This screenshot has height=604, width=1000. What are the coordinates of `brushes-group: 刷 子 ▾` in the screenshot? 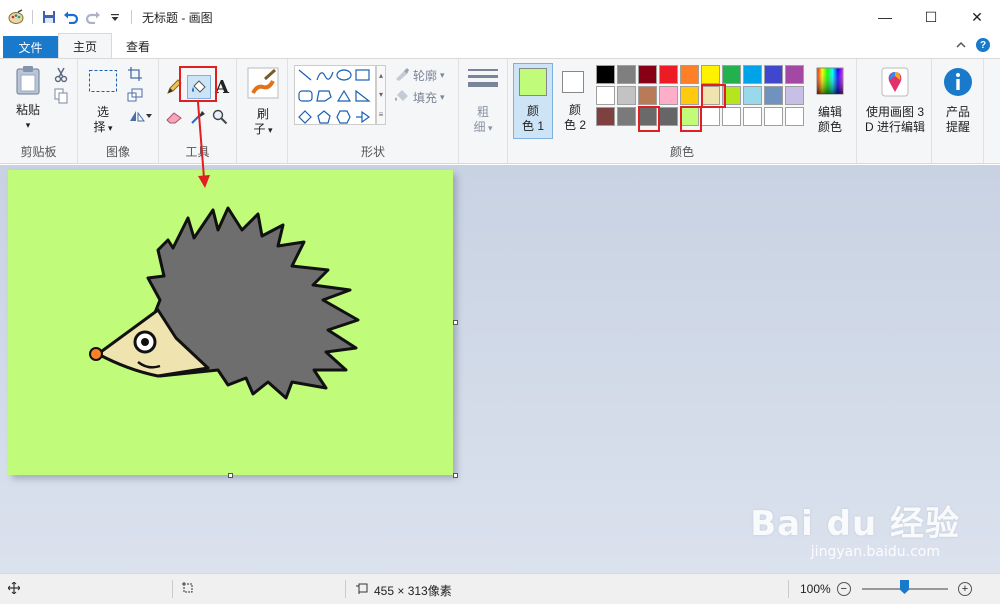 It's located at (262, 111).